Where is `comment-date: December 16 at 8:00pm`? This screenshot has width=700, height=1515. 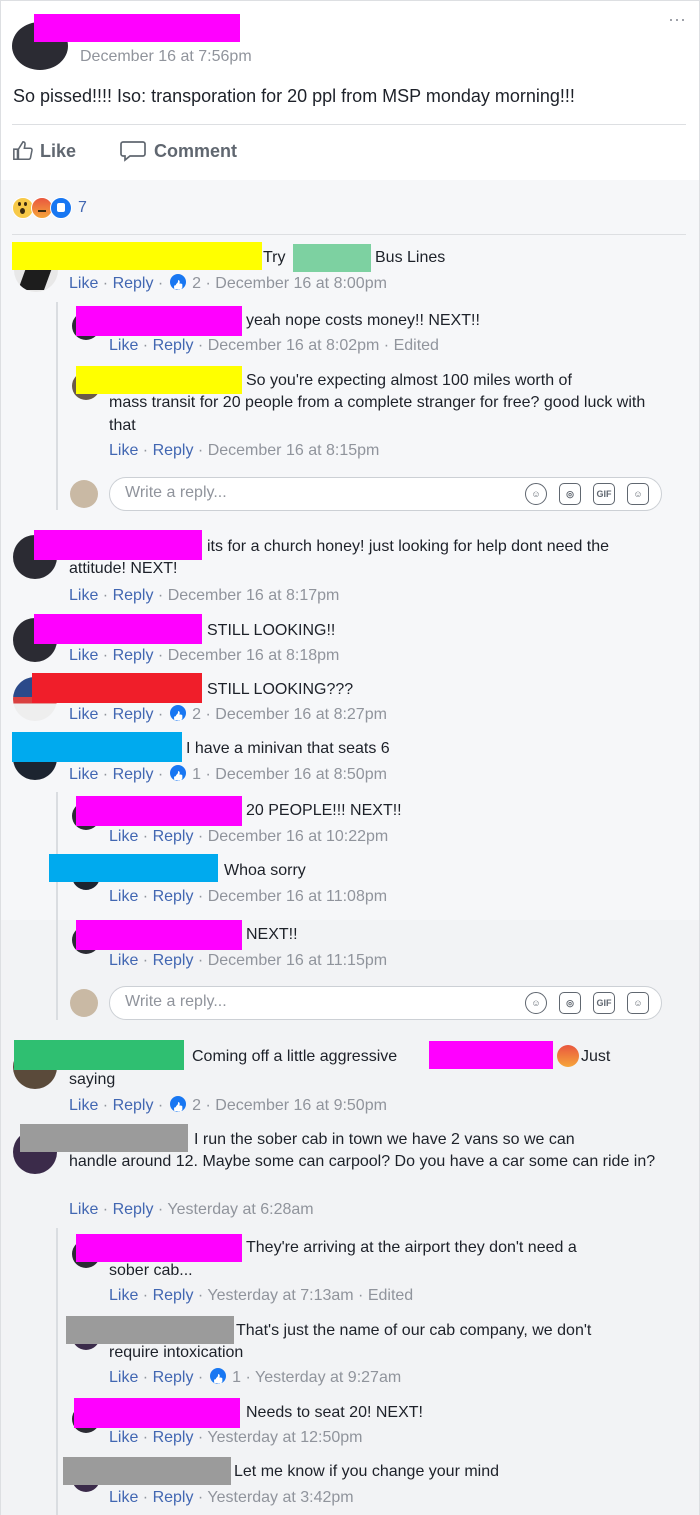 comment-date: December 16 at 8:00pm is located at coordinates (301, 283).